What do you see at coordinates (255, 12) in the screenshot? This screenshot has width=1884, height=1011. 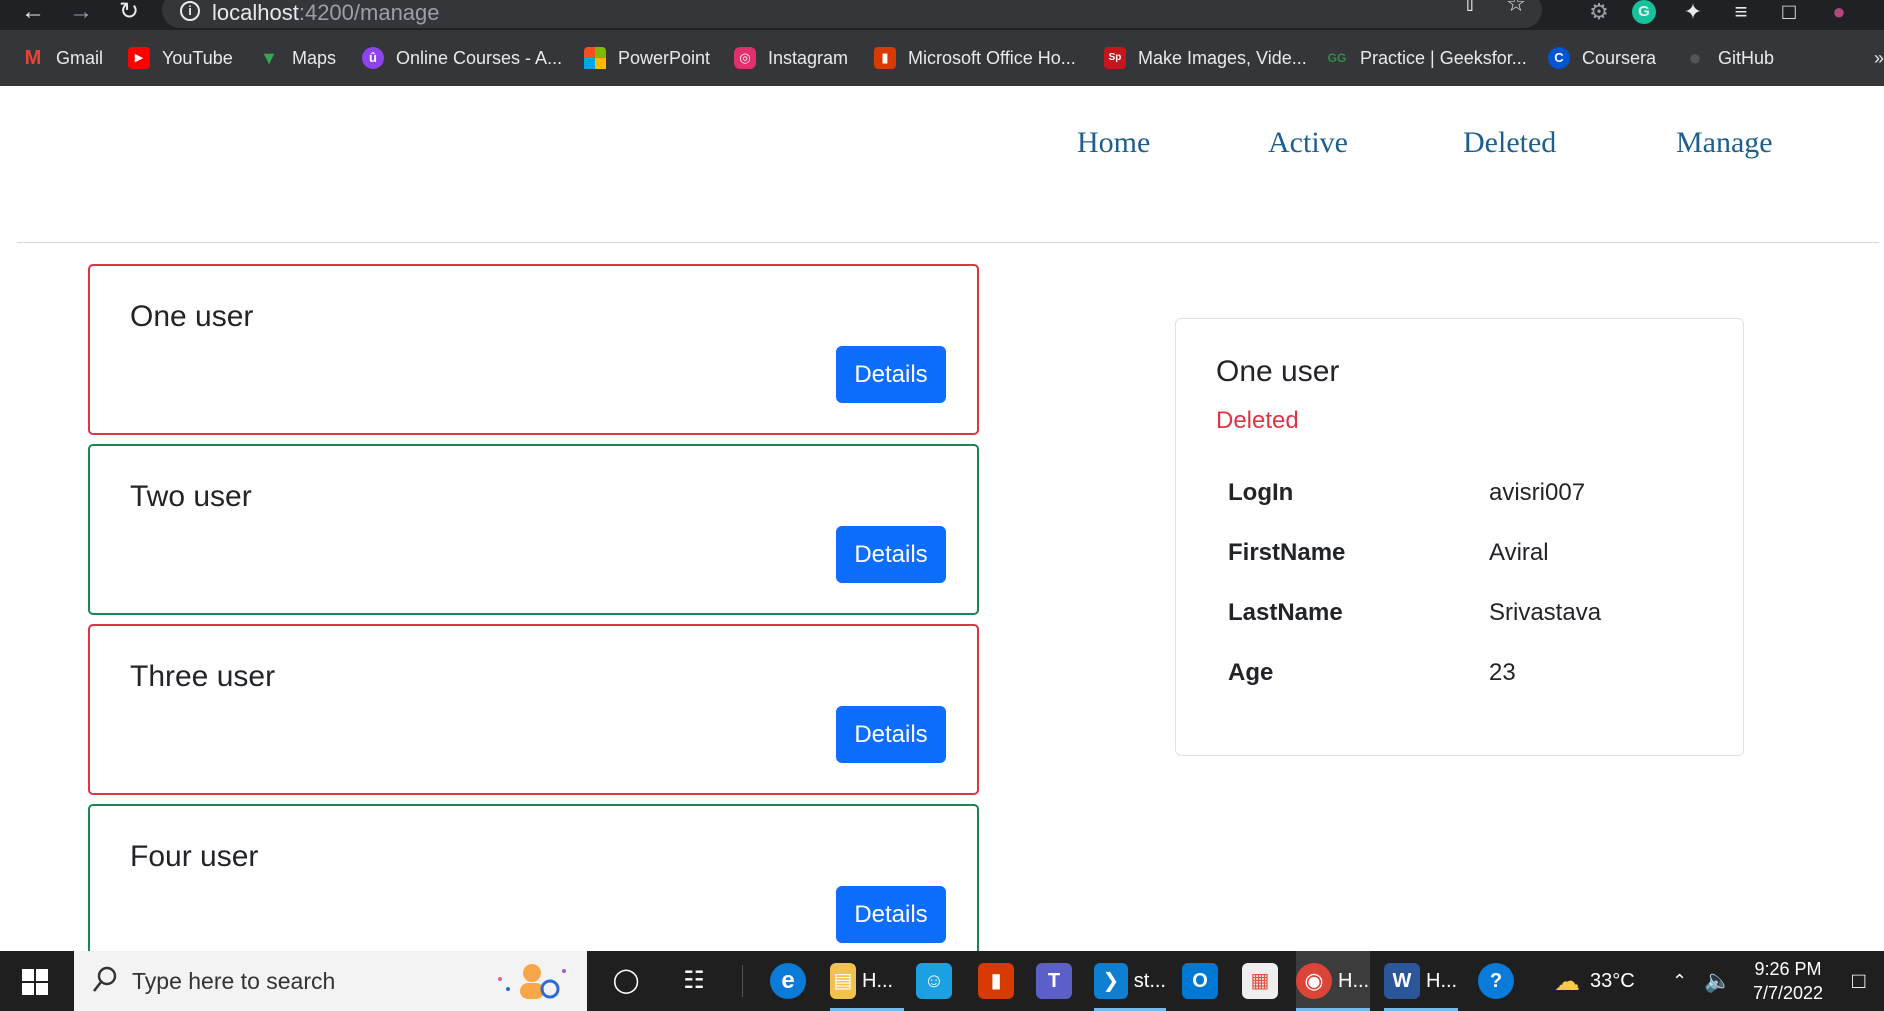 I see `url-host: localhost` at bounding box center [255, 12].